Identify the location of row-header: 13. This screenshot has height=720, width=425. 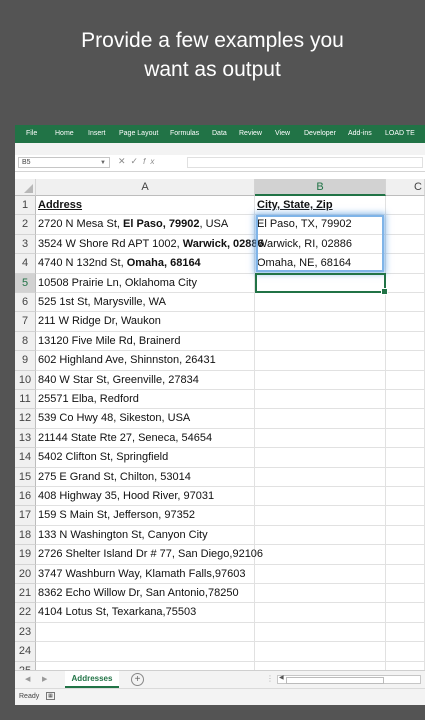
(25, 438).